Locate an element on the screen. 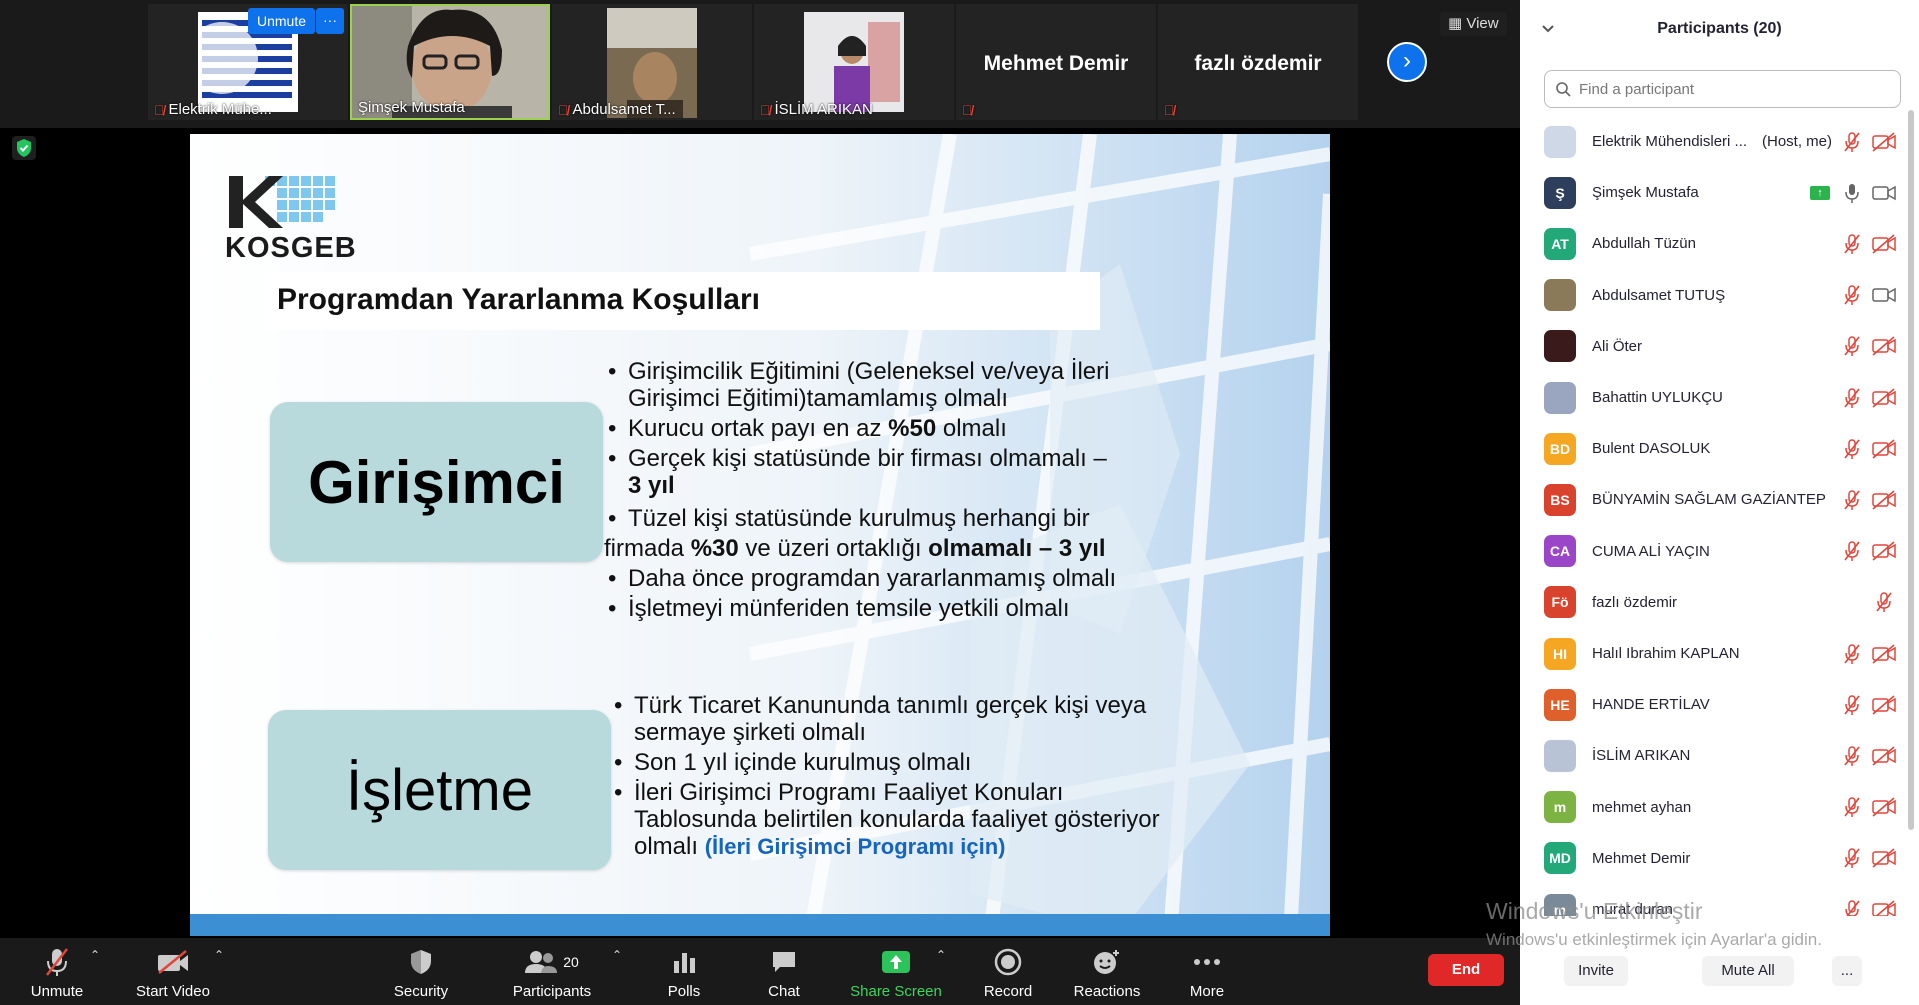 Image resolution: width=1919 pixels, height=1005 pixels. slide-title: Programdan Yararlanma Koşulları is located at coordinates (518, 299).